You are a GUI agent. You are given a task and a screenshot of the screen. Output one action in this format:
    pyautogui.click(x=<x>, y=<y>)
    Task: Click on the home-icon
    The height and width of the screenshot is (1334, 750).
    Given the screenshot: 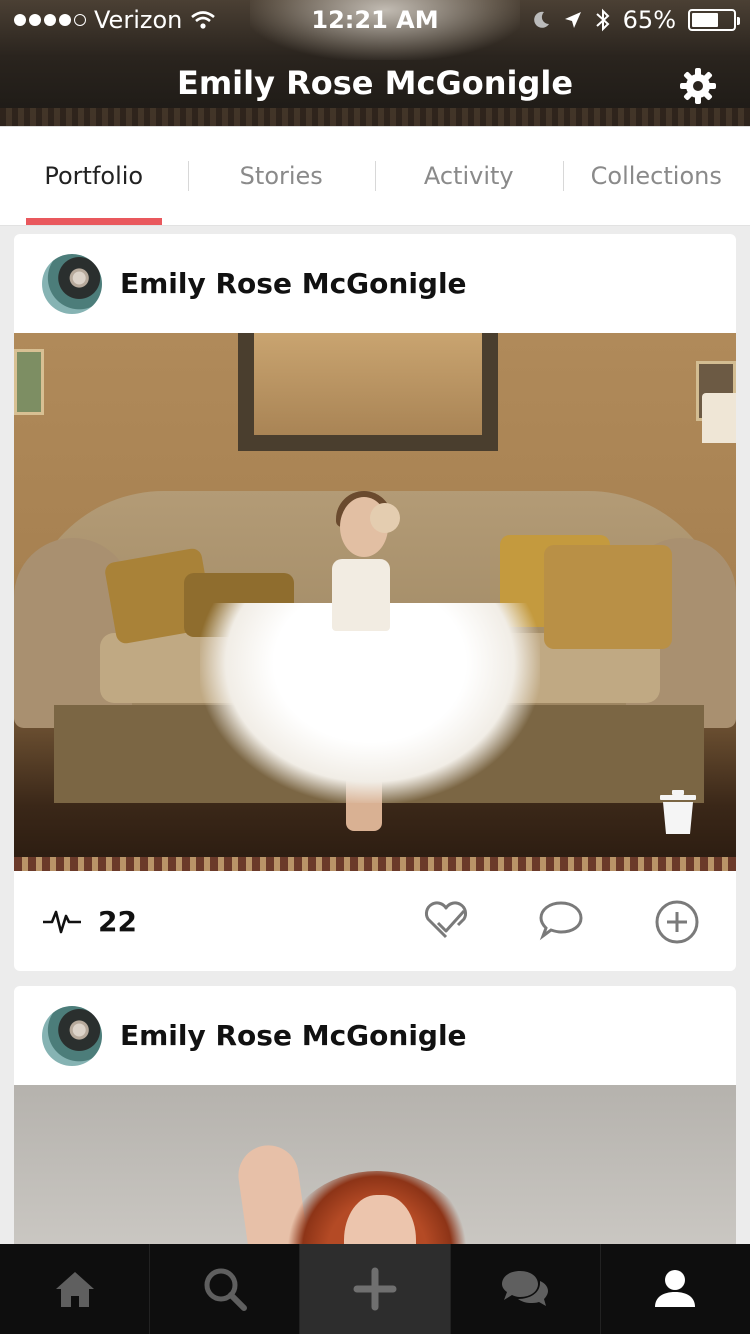 What is the action you would take?
    pyautogui.click(x=74, y=1289)
    